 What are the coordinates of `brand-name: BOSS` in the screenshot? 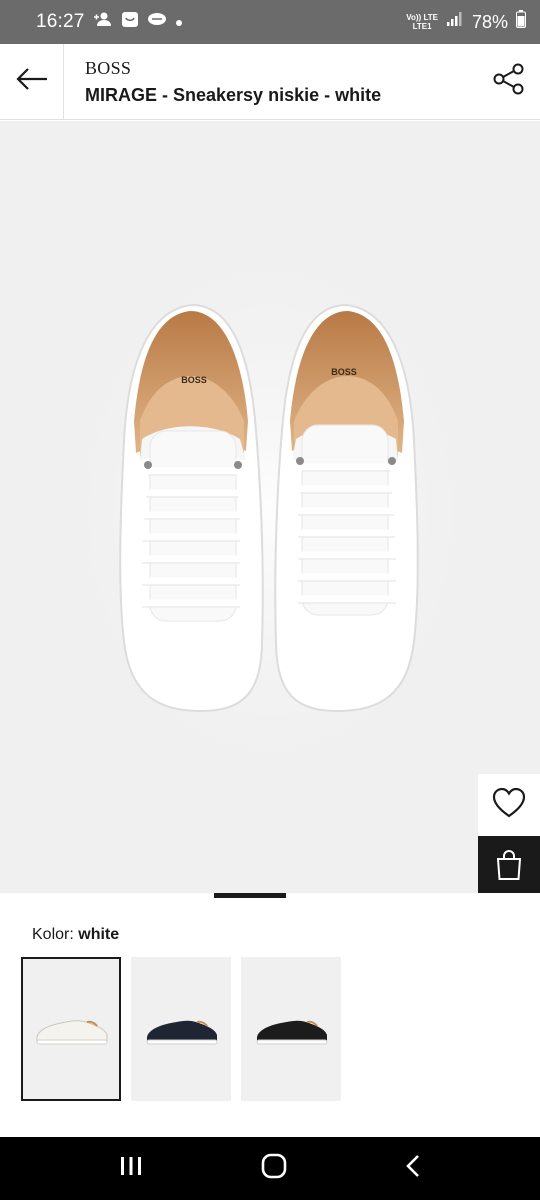 It's located at (281, 68).